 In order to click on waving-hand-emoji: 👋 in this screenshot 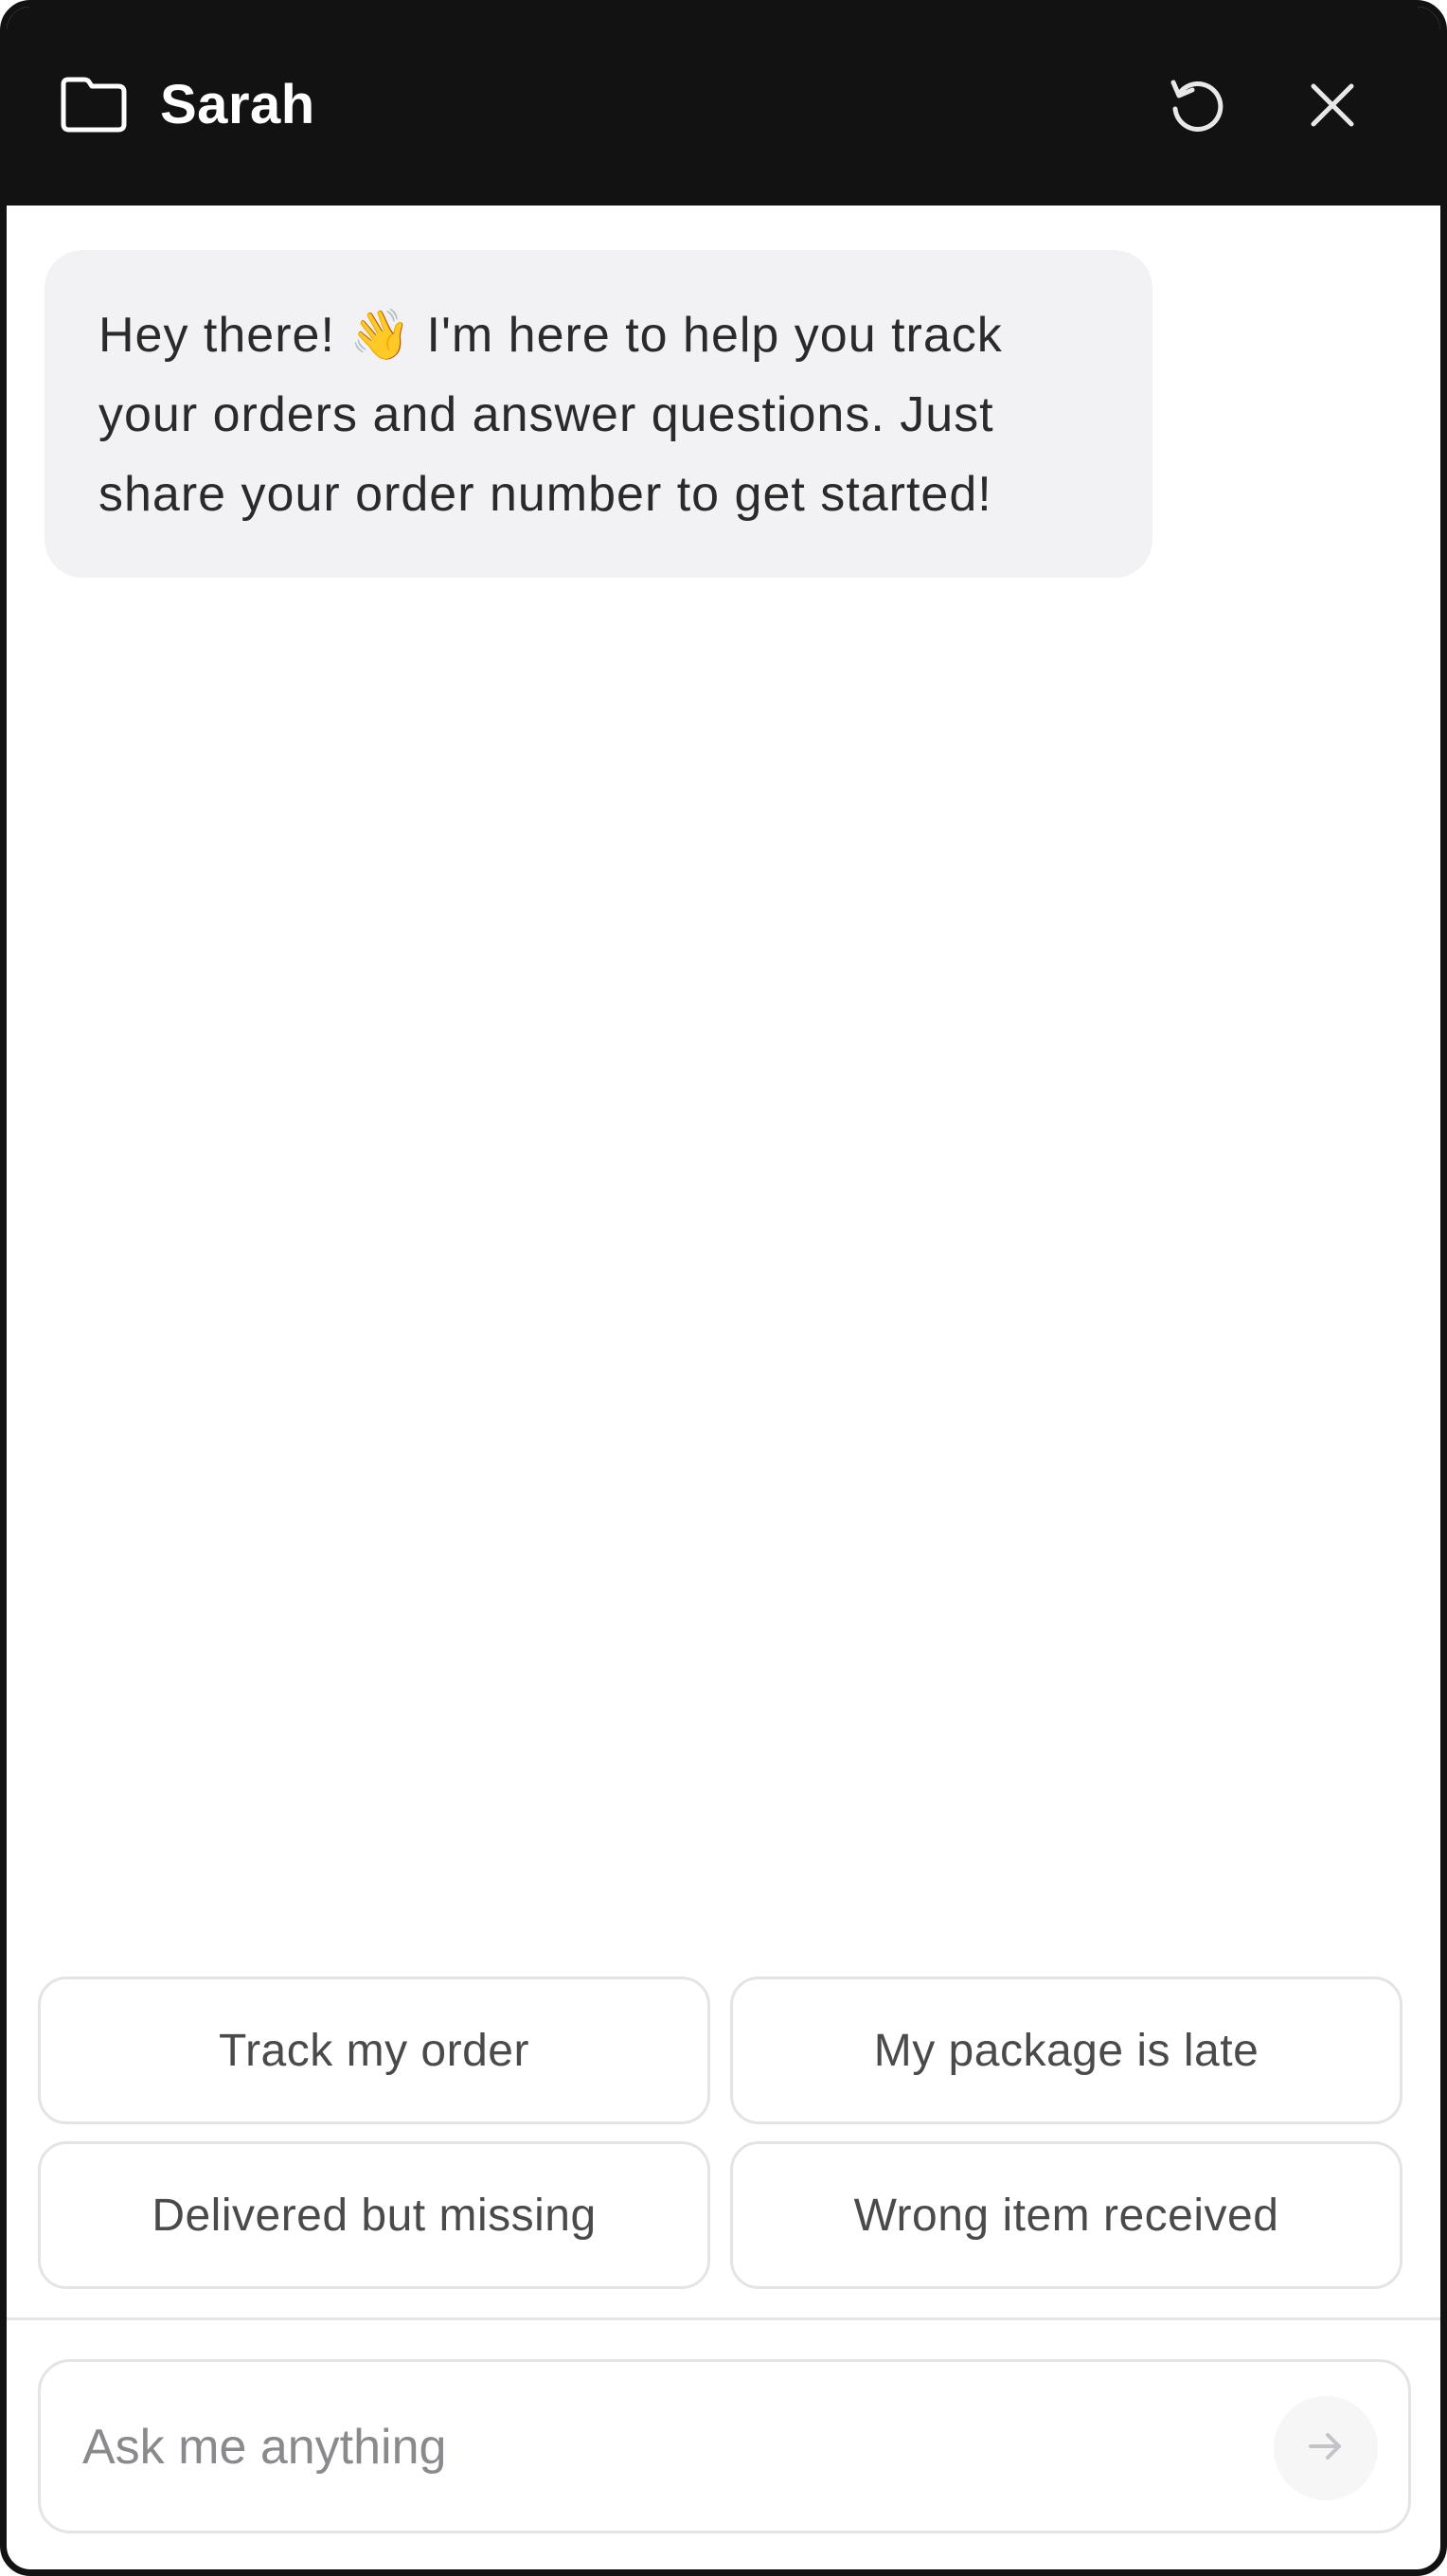, I will do `click(381, 335)`.